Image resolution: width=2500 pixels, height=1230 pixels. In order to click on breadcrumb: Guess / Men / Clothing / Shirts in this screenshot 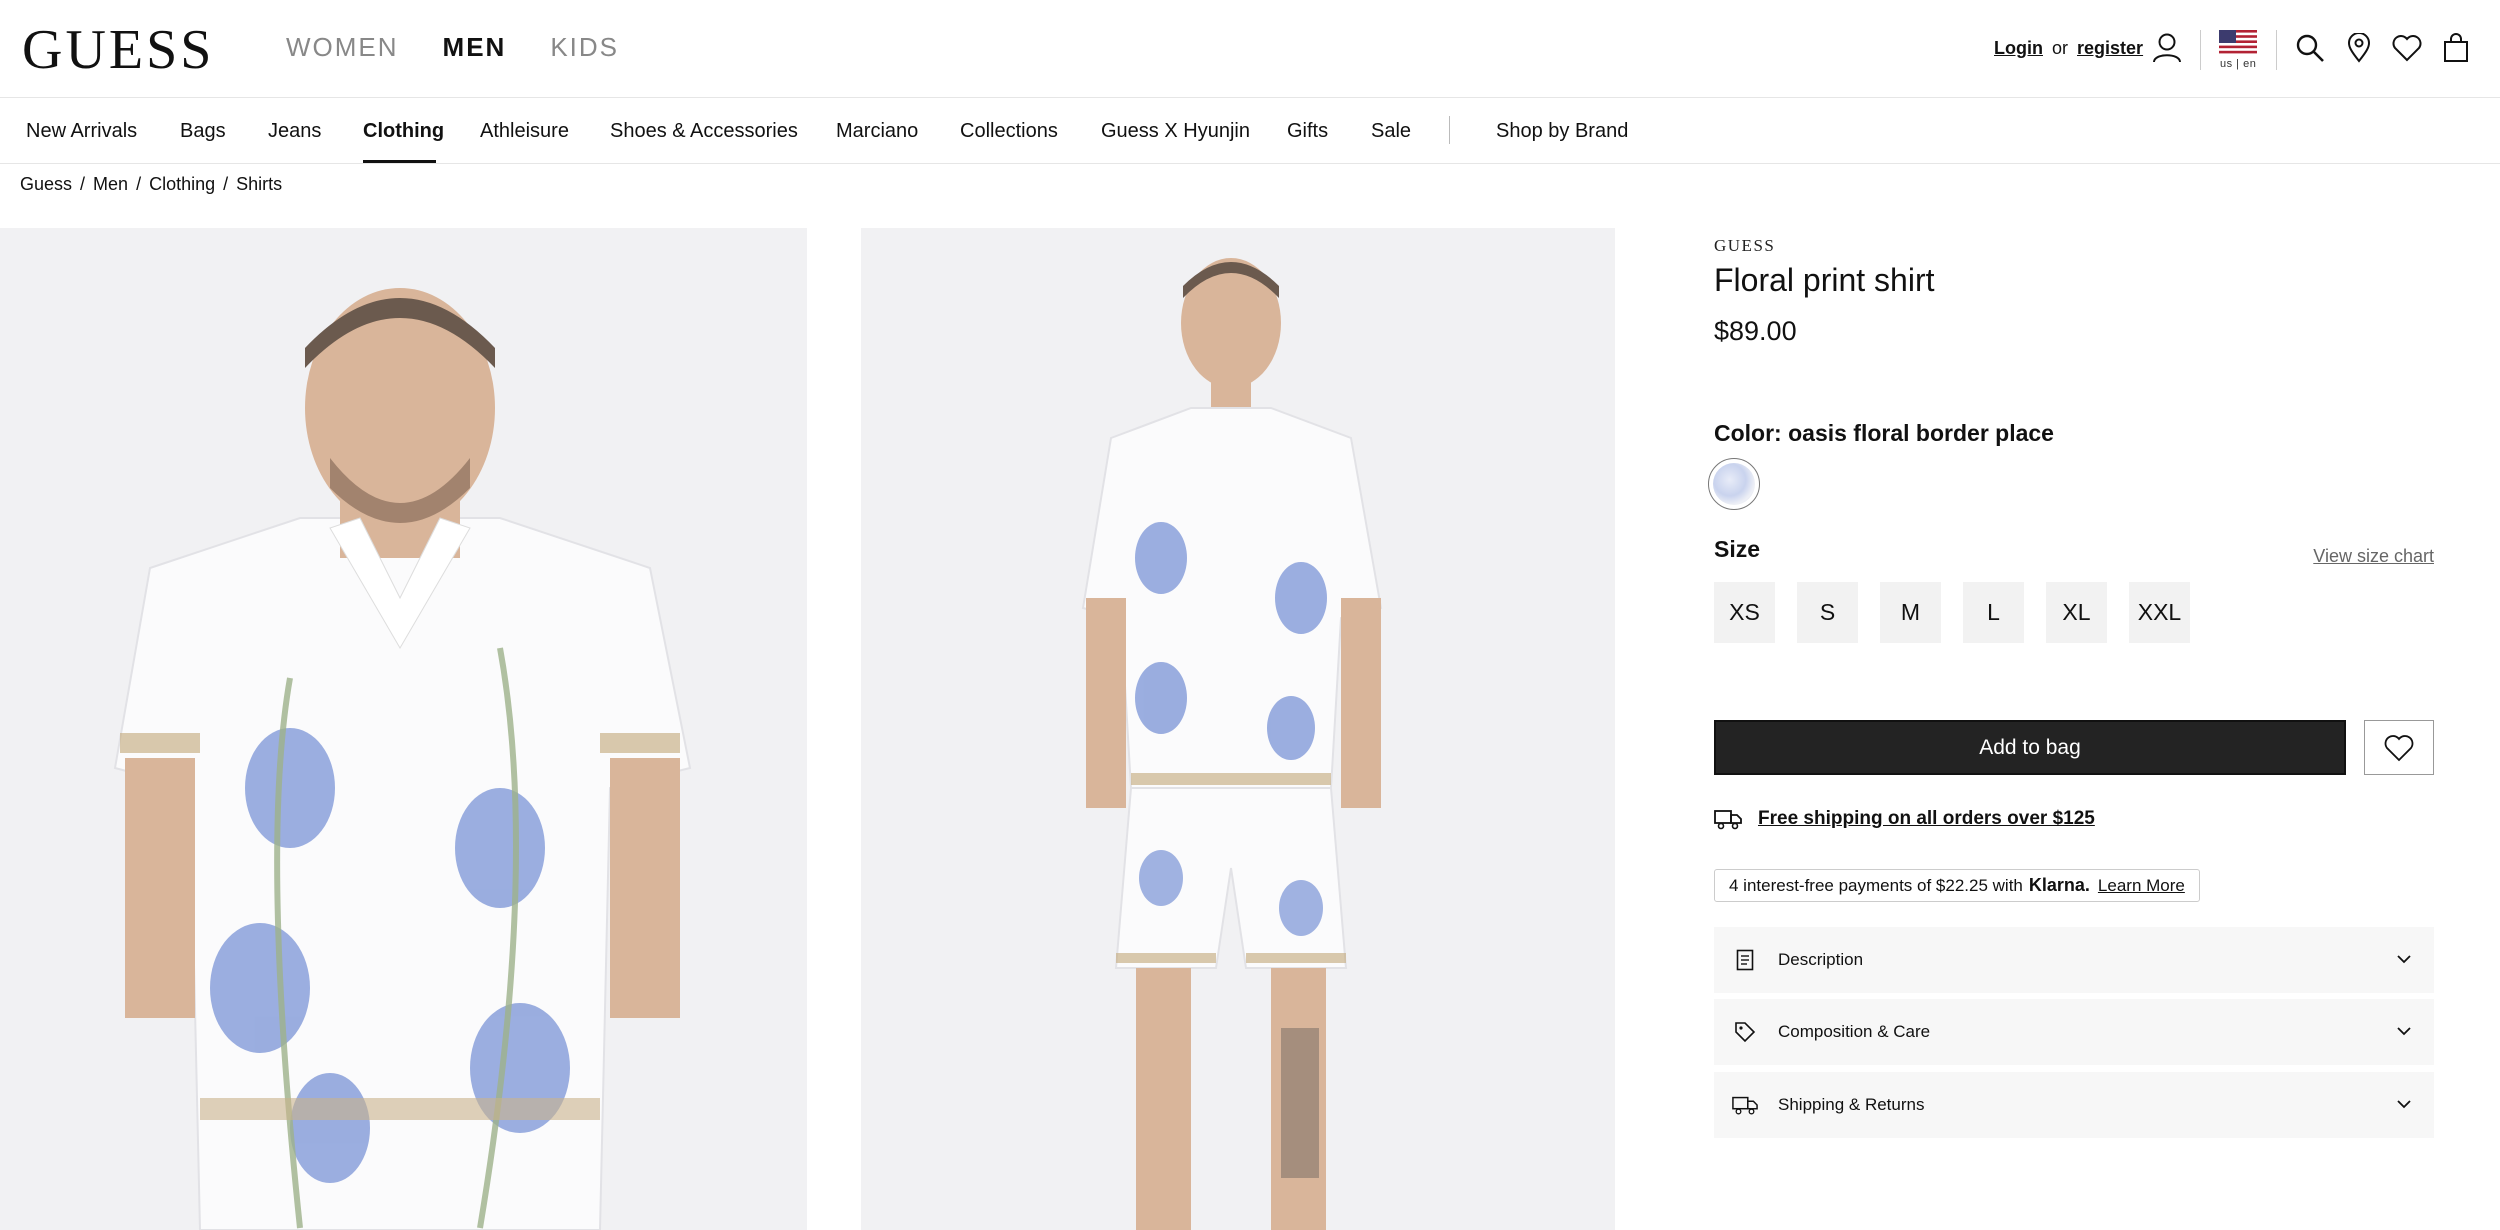, I will do `click(151, 184)`.